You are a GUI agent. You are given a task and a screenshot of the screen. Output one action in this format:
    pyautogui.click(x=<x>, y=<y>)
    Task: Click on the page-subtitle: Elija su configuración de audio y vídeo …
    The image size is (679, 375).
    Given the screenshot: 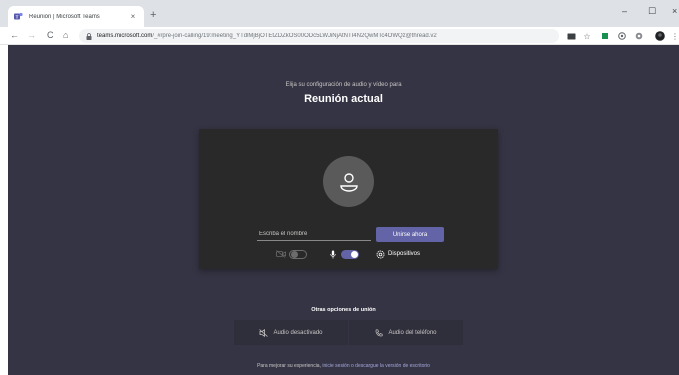 What is the action you would take?
    pyautogui.click(x=343, y=85)
    